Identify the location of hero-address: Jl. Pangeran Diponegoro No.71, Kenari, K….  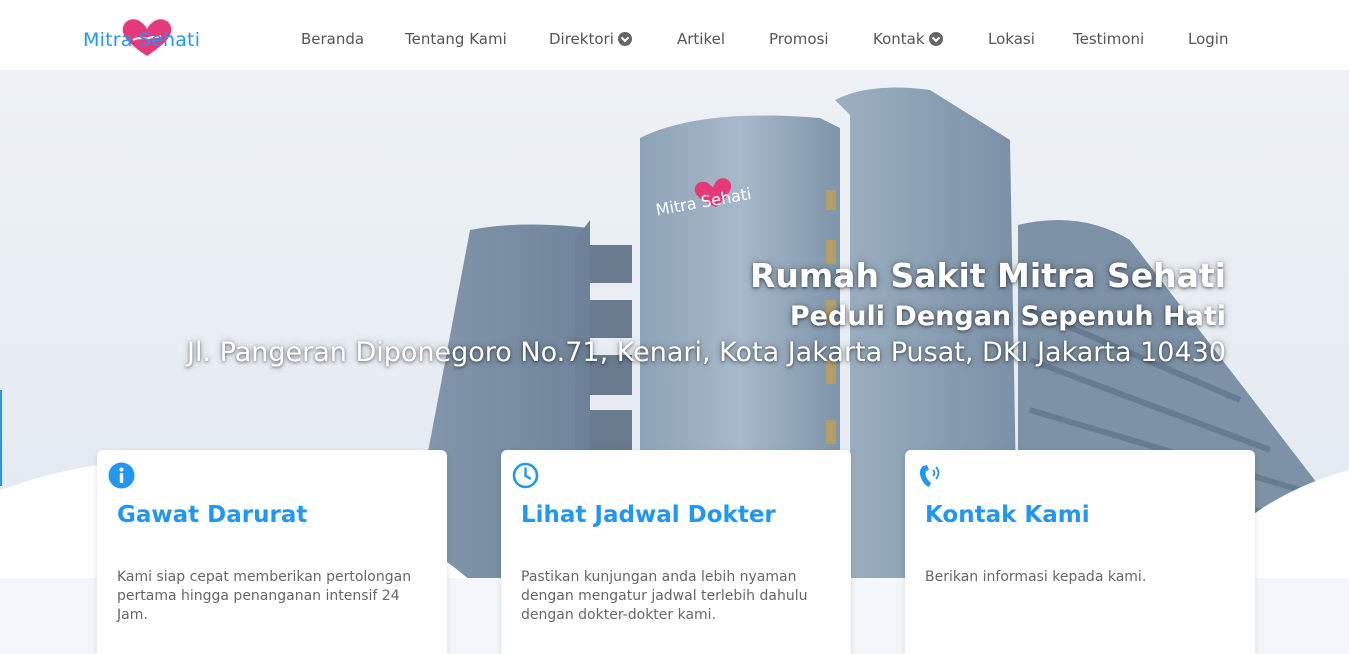
(706, 352).